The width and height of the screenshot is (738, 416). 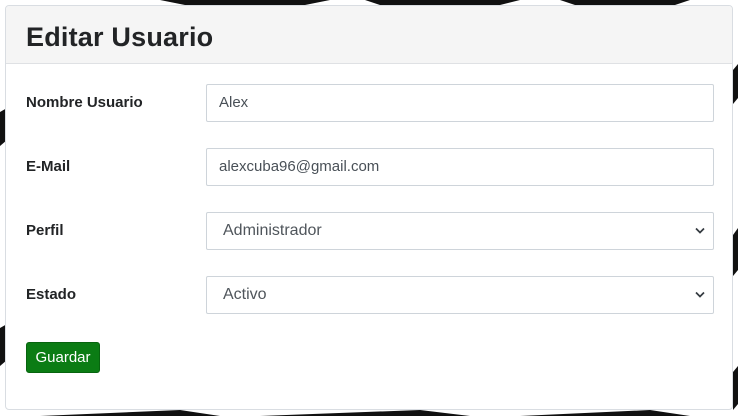 What do you see at coordinates (460, 103) in the screenshot?
I see `username-input: Alex` at bounding box center [460, 103].